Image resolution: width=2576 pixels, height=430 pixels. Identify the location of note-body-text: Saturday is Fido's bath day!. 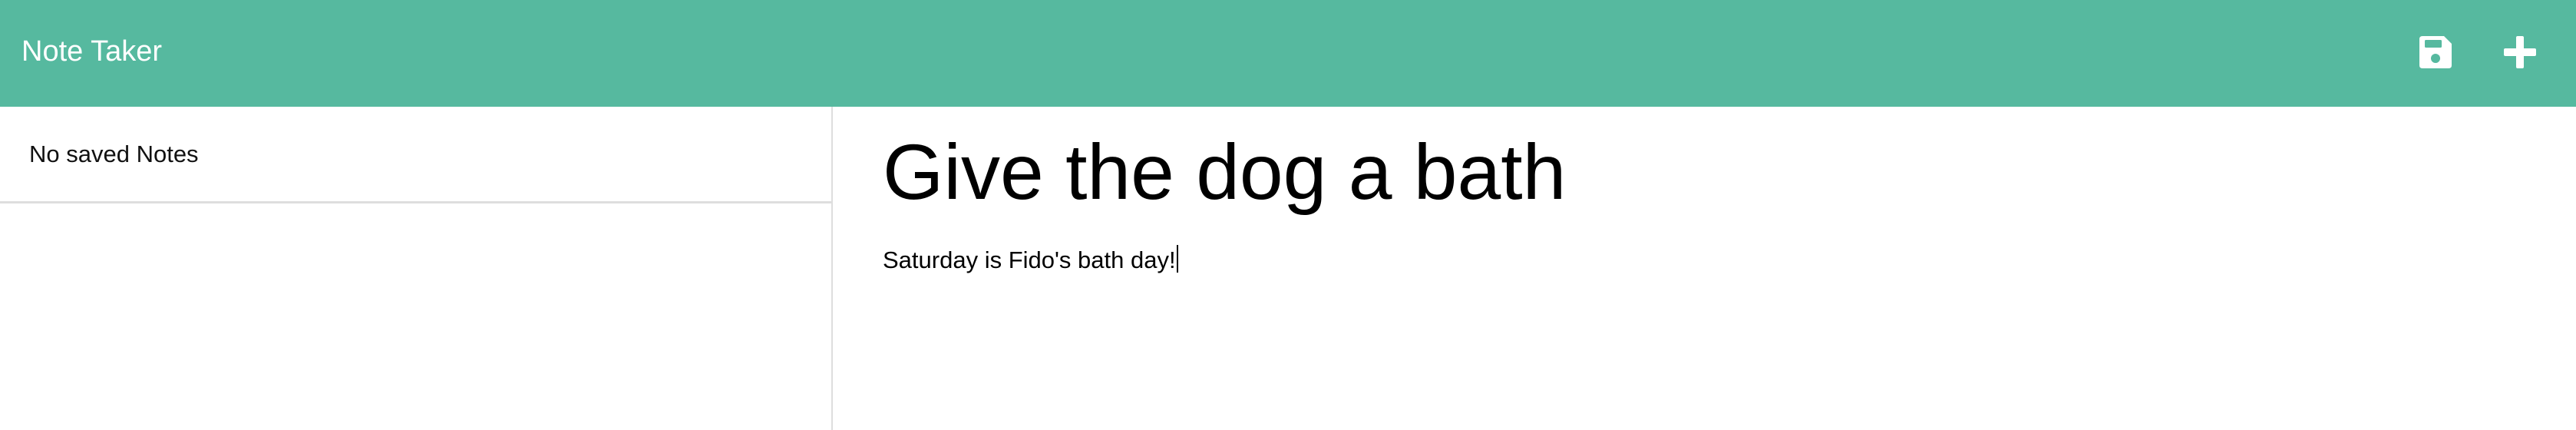
(1029, 259).